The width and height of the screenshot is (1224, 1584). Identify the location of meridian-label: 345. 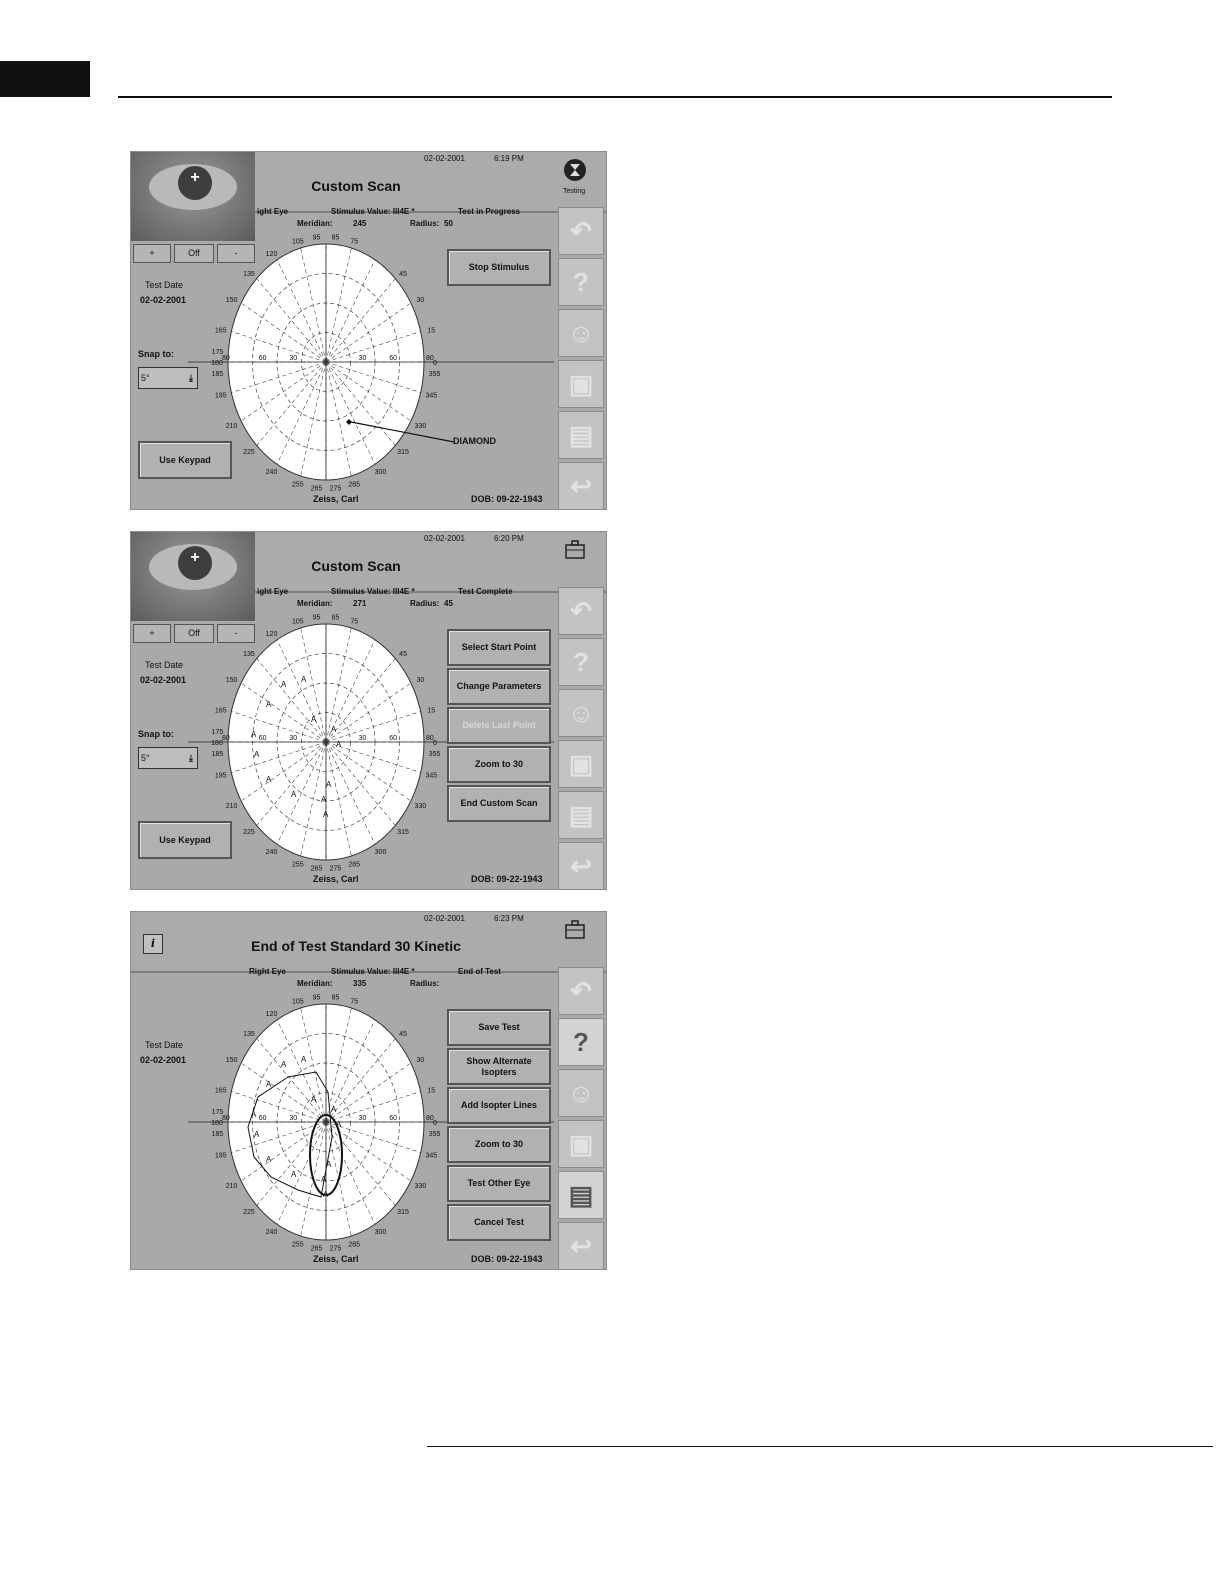
(431, 776).